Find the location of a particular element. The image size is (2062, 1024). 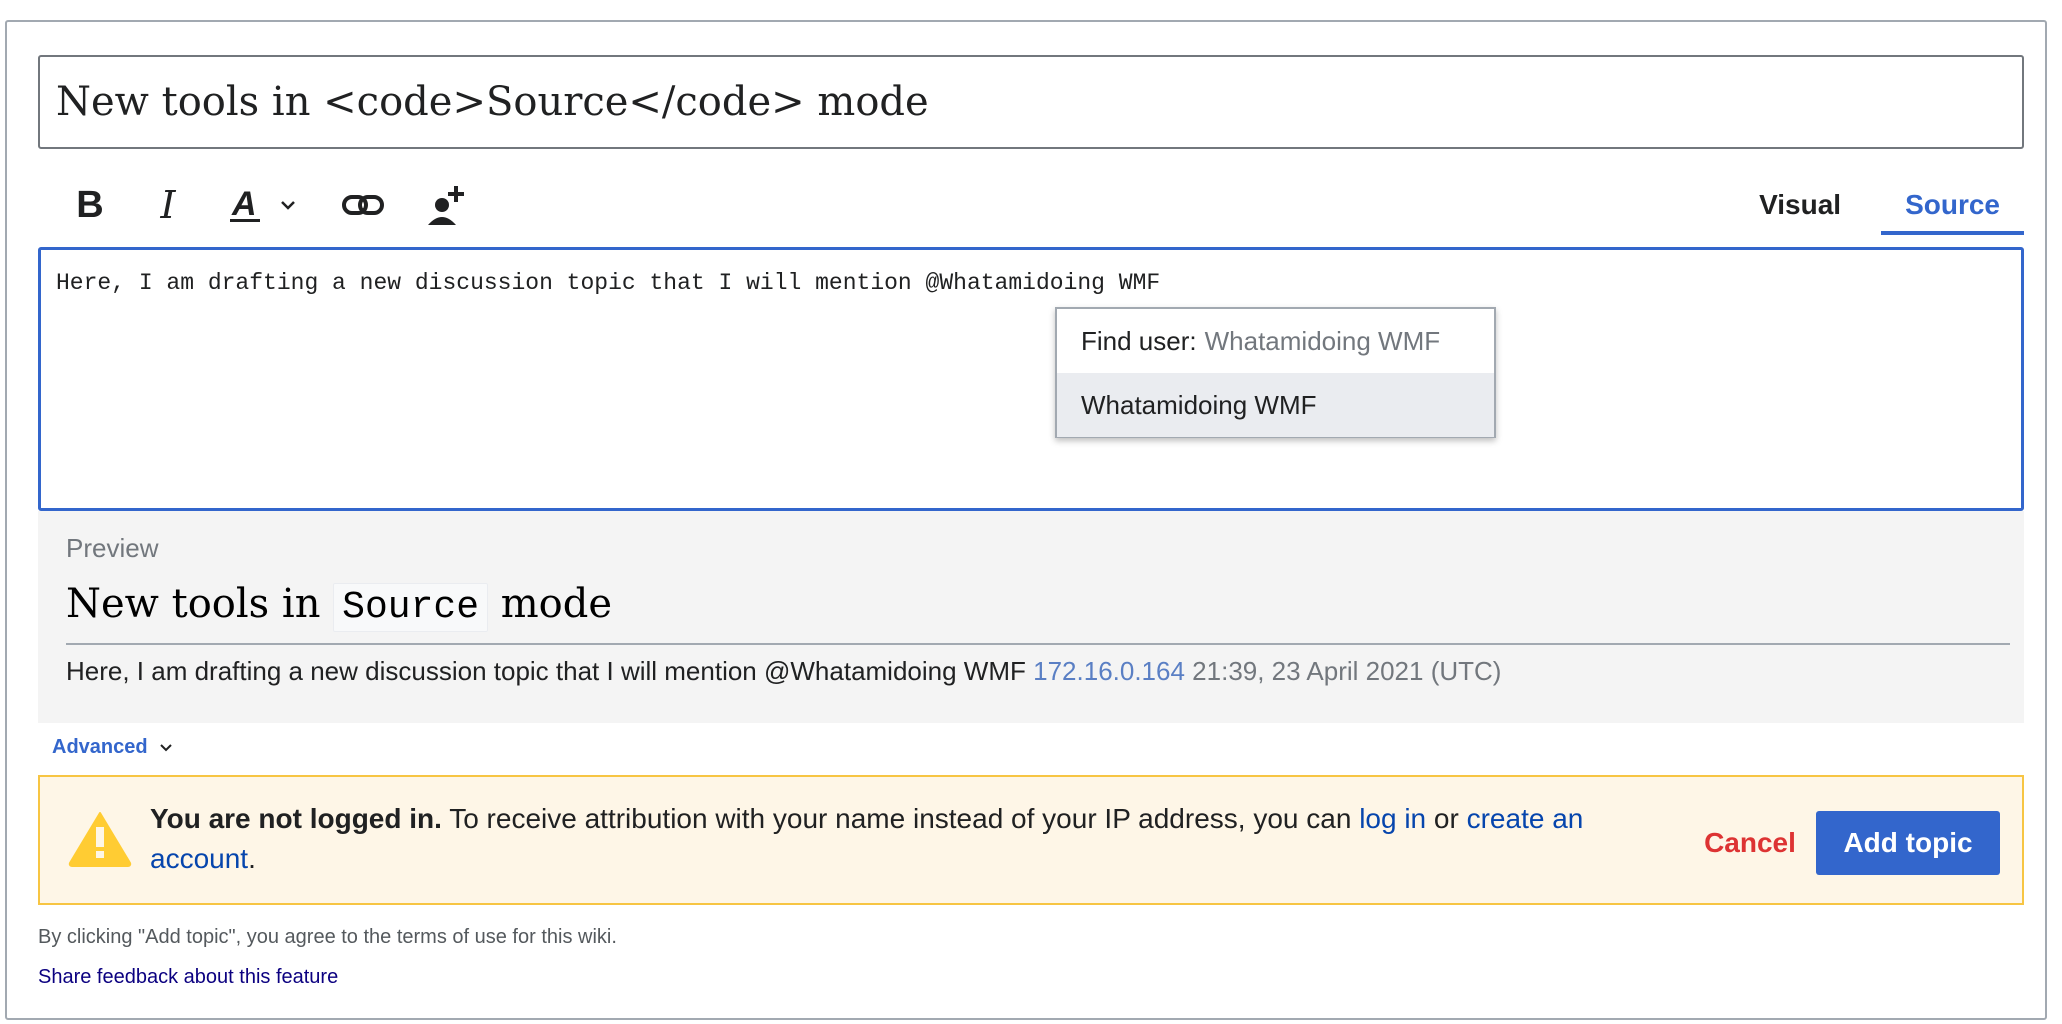

mention-user-icon is located at coordinates (446, 205).